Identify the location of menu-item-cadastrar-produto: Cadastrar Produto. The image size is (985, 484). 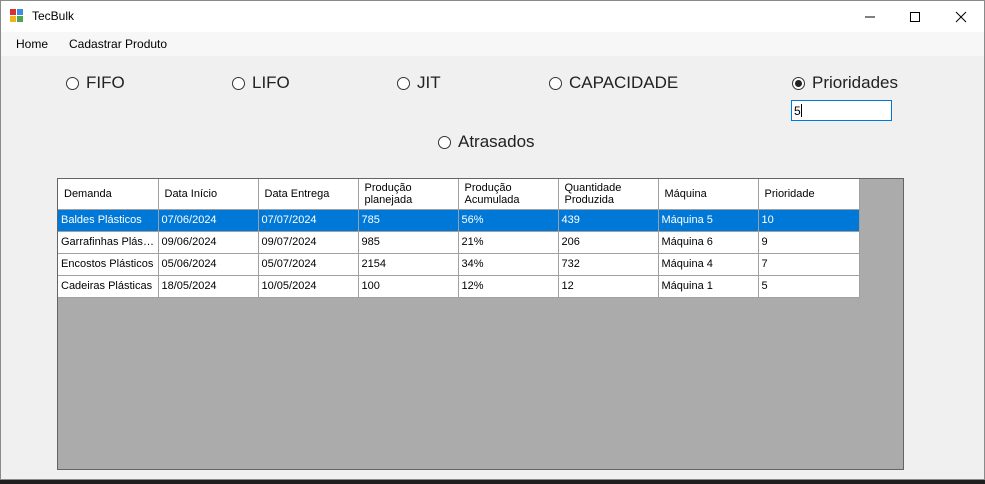
(118, 44).